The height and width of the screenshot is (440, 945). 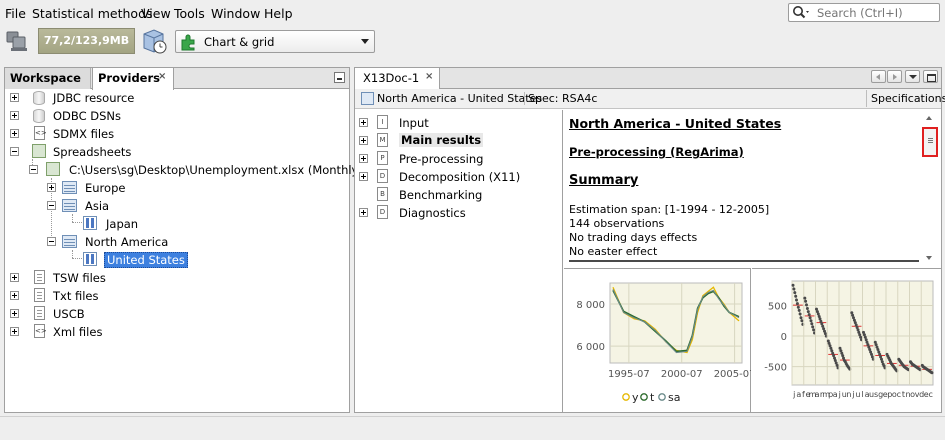 I want to click on tab-x13doc-label: X13Doc-1, so click(x=391, y=78).